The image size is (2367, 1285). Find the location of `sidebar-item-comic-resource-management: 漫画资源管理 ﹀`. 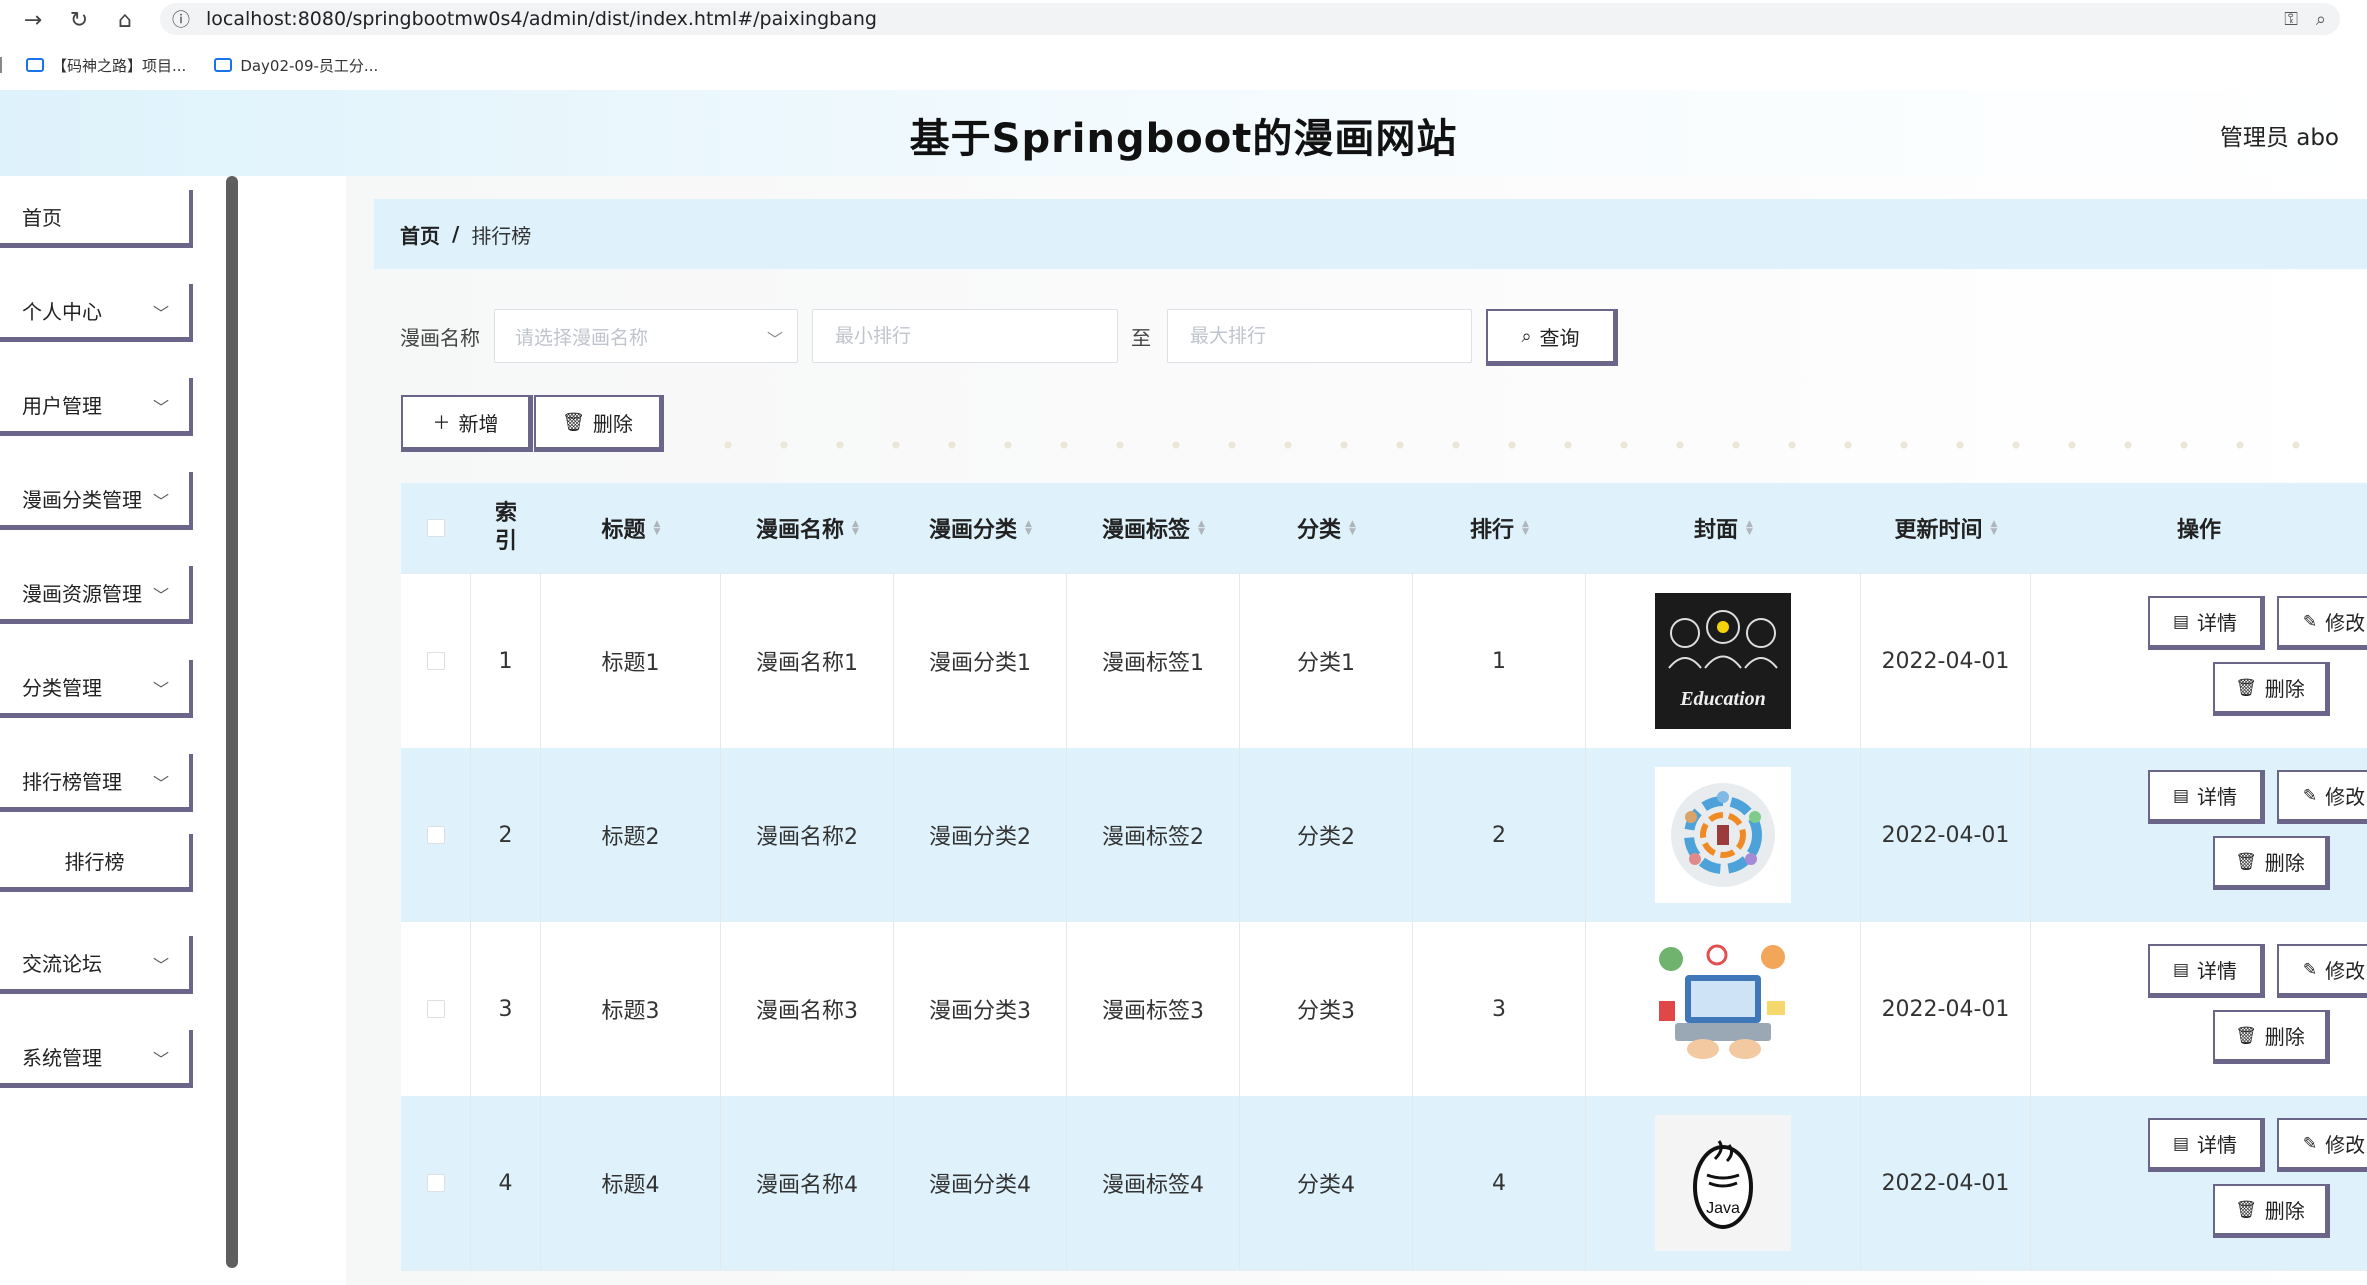

sidebar-item-comic-resource-management: 漫画资源管理 ﹀ is located at coordinates (96, 595).